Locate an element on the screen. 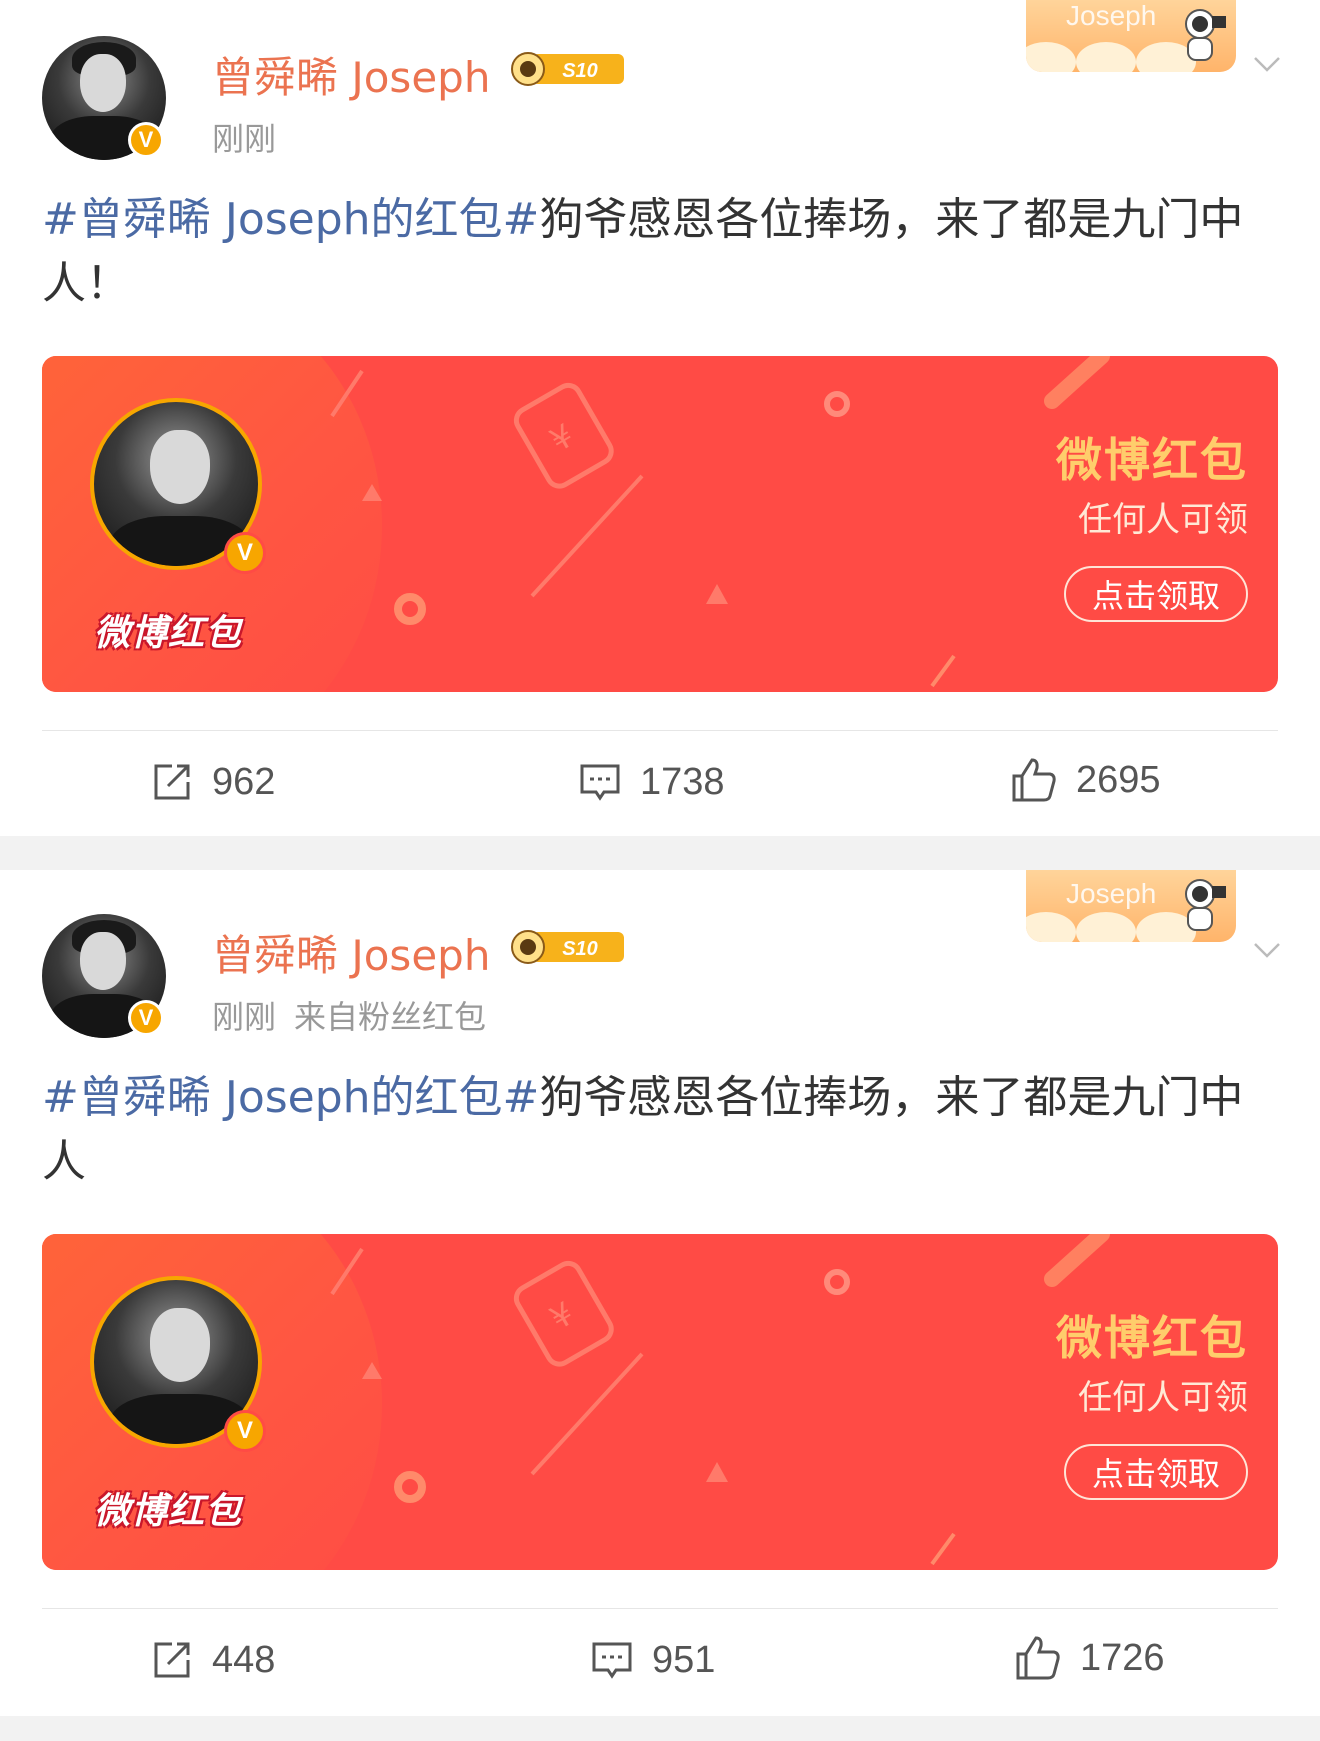  post-content: #曾舜晞 Joseph的红包#狗爷感恩各位捧场，来了都是九门中人 is located at coordinates (662, 1130).